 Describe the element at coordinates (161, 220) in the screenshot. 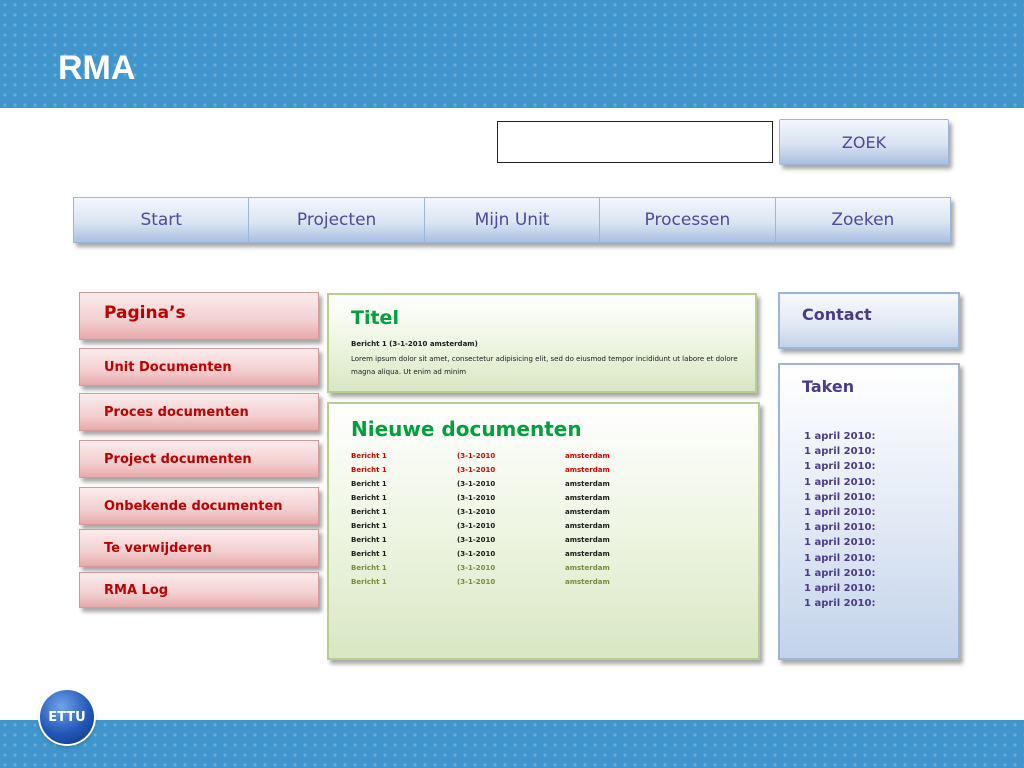

I see `nav-tab-start: Start` at that location.